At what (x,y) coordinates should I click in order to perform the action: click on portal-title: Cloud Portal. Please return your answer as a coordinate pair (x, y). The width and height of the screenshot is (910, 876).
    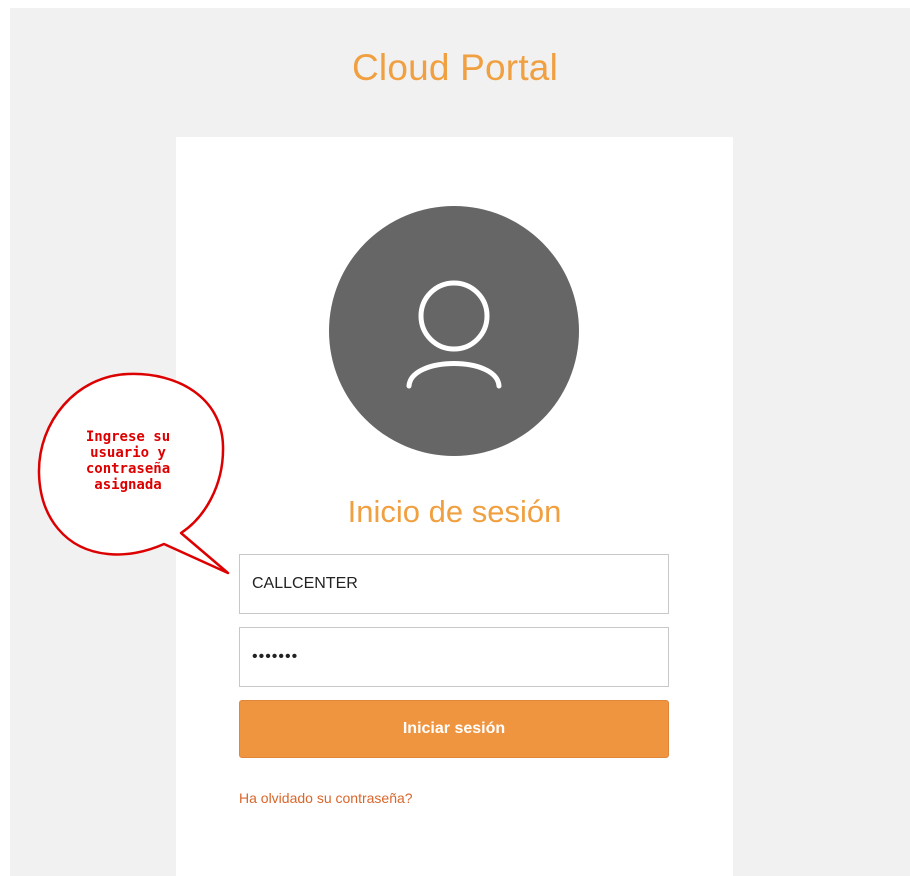
    Looking at the image, I should click on (454, 67).